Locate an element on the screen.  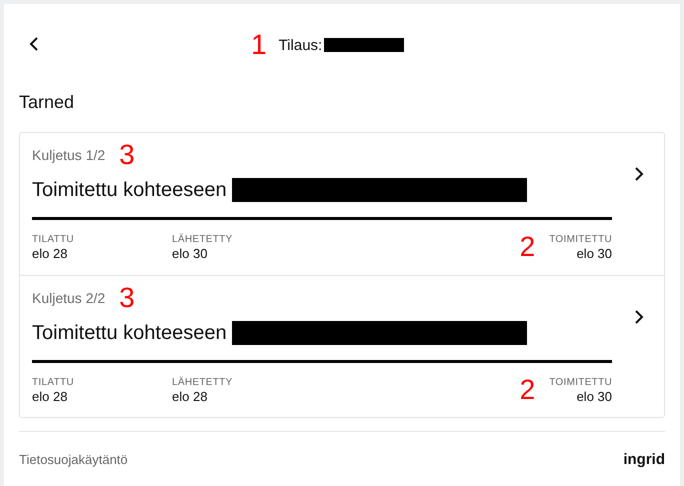
privacy-link: Tietosuojakäytäntö is located at coordinates (73, 459).